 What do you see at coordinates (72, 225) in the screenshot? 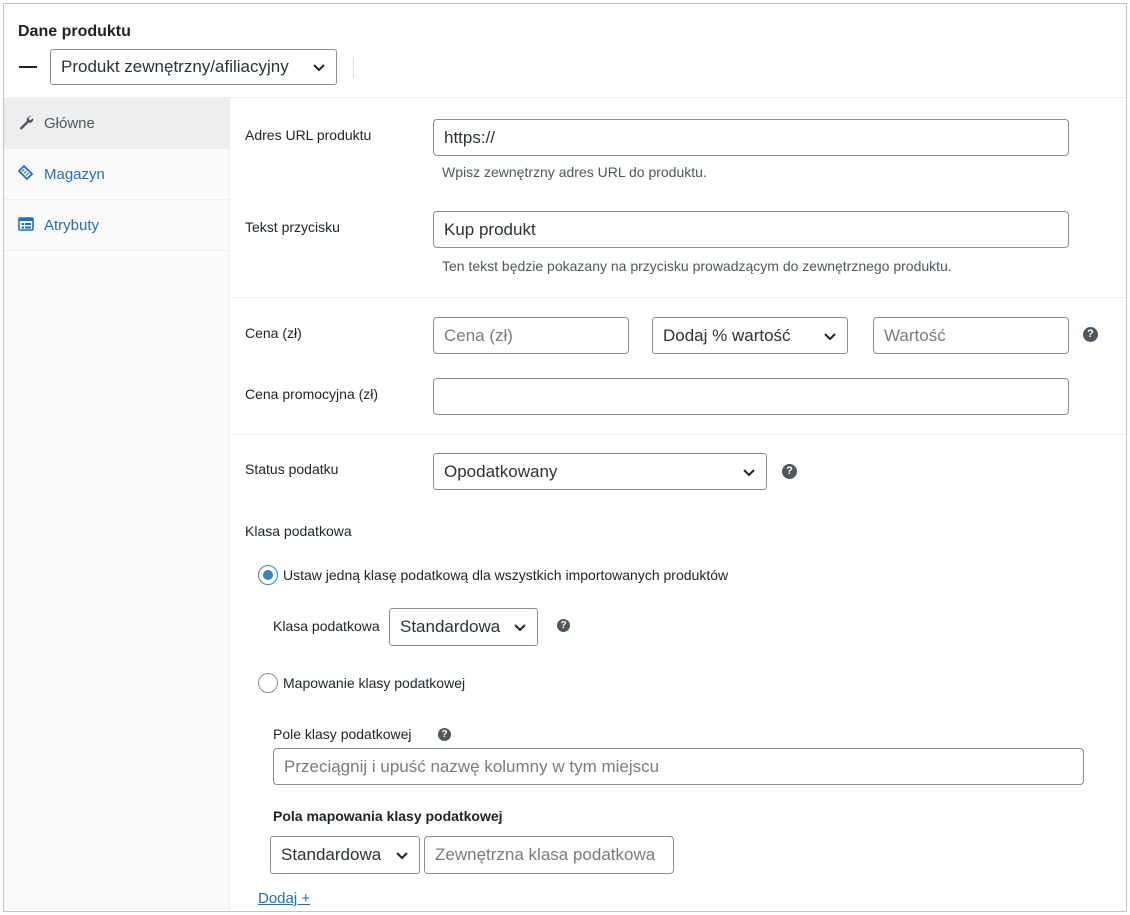
I see `tab-attributes-label: Atrybuty` at bounding box center [72, 225].